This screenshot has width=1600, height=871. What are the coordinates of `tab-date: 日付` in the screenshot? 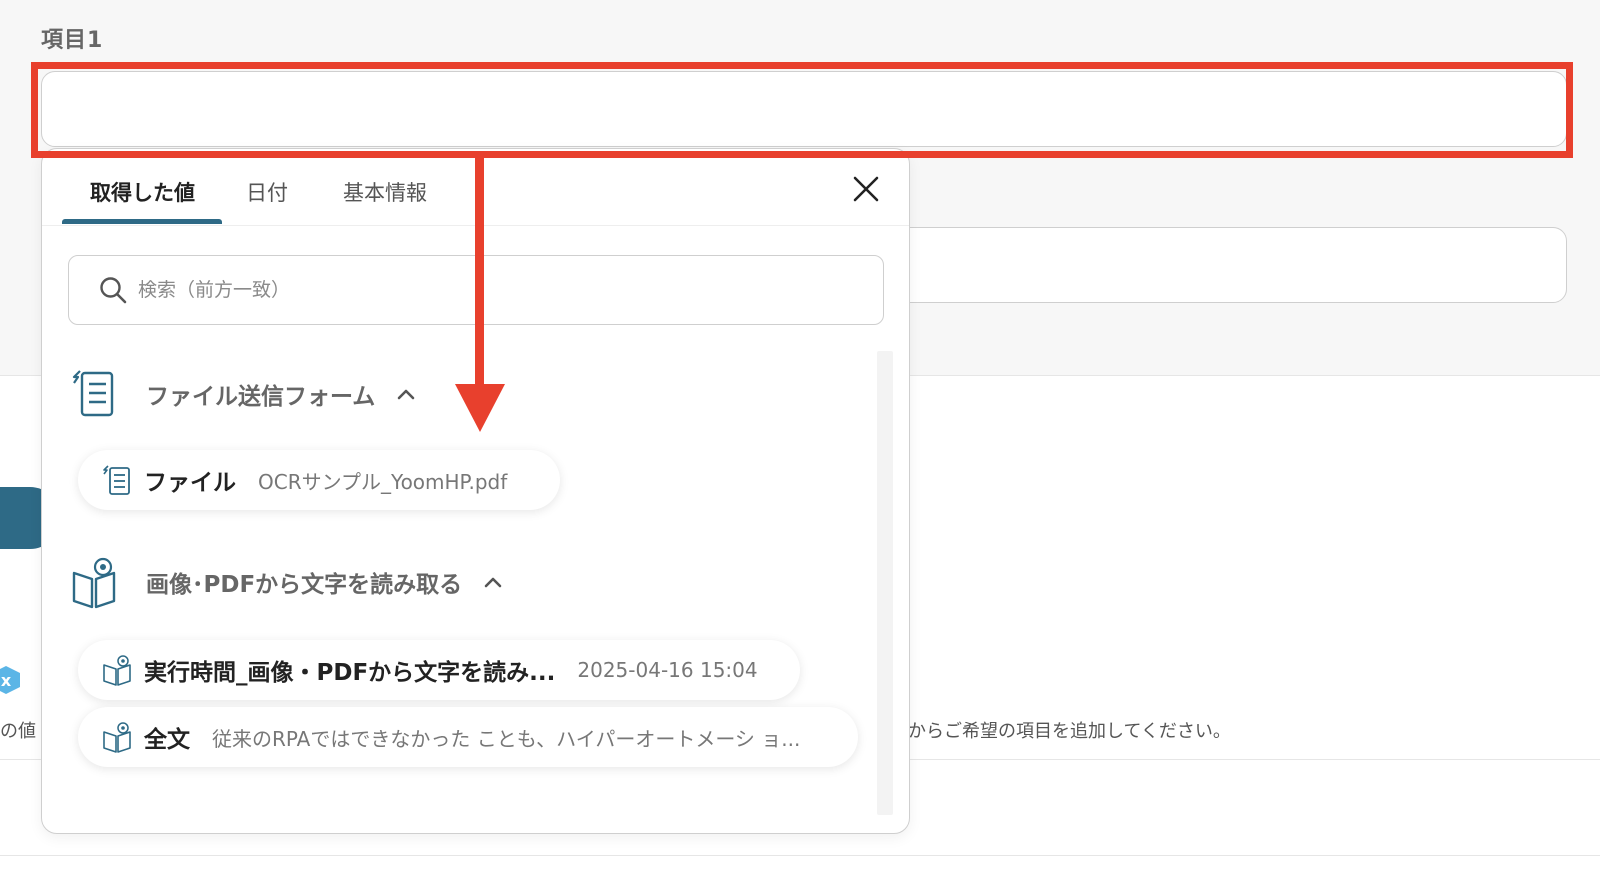 It's located at (267, 192).